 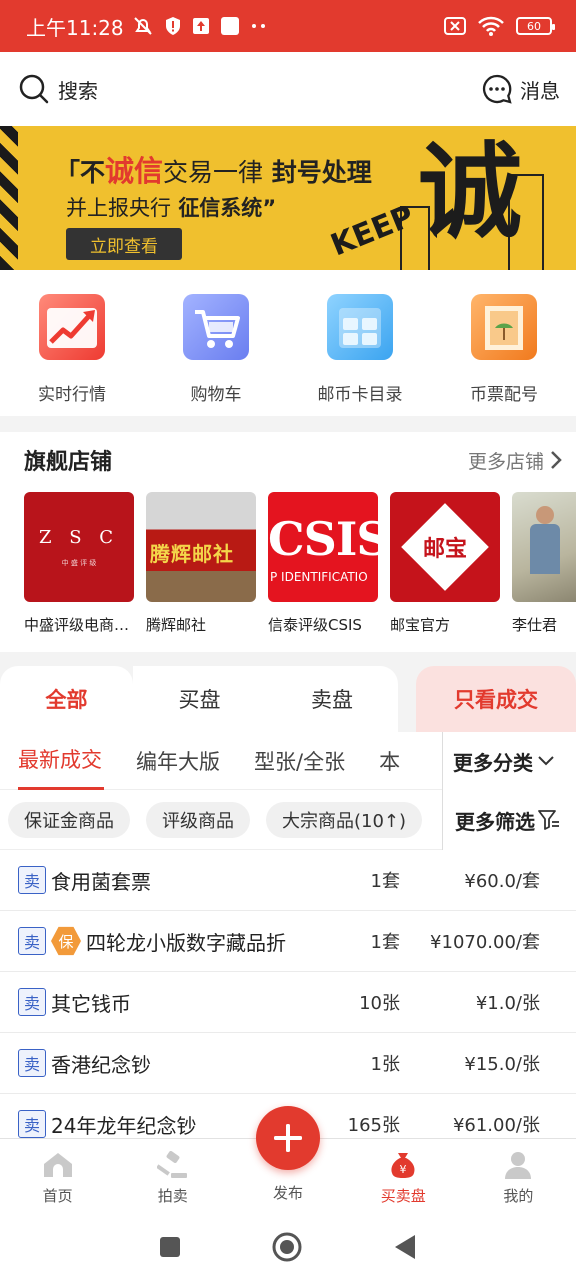 I want to click on listing-price: ¥60.0/套, so click(x=502, y=881).